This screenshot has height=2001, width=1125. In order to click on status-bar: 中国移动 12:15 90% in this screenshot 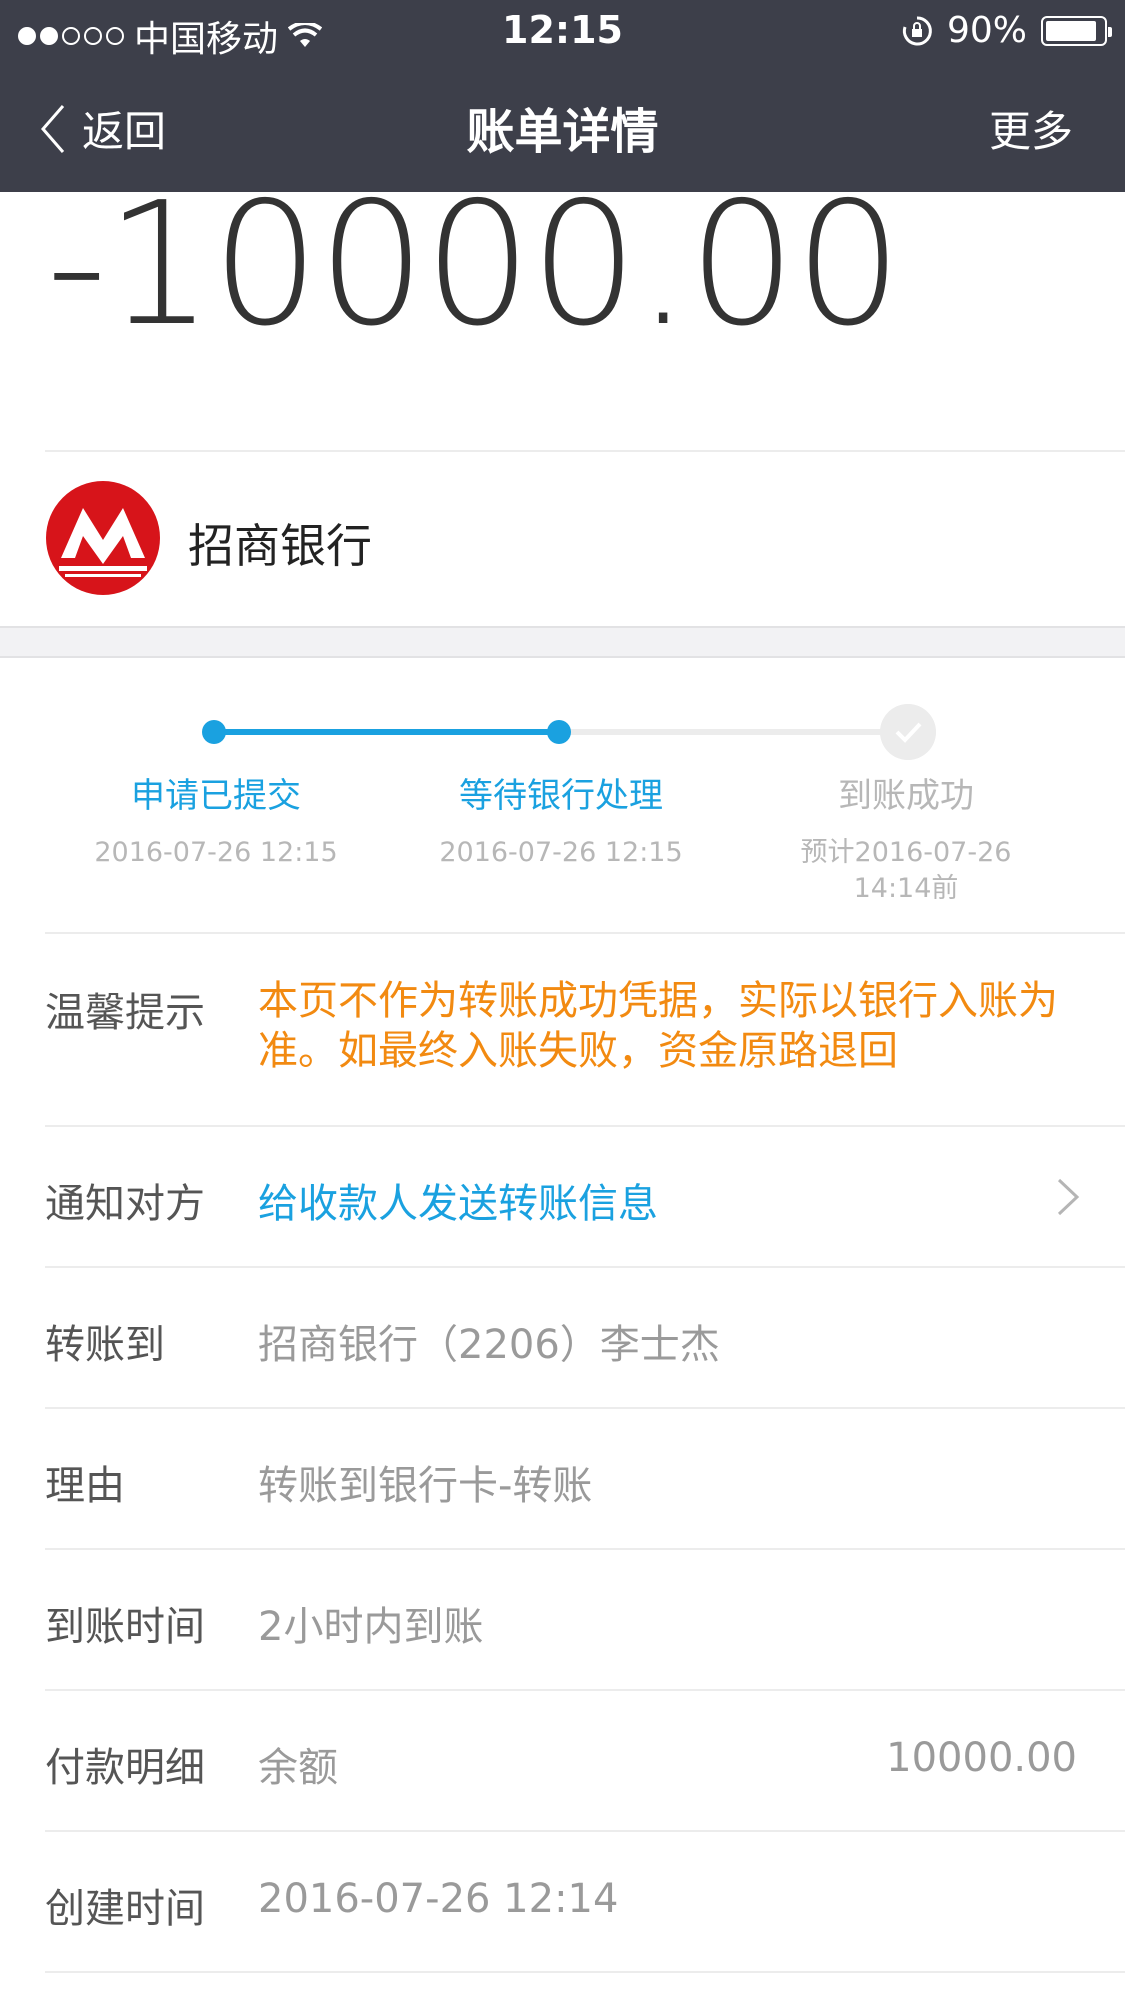, I will do `click(562, 31)`.